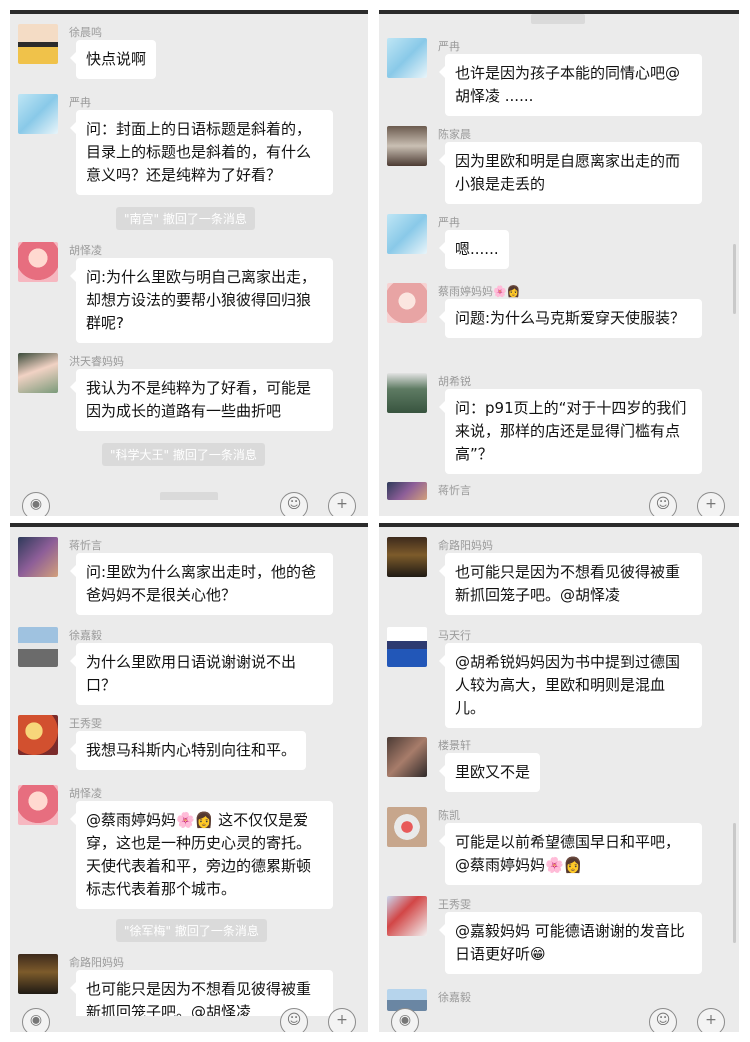  What do you see at coordinates (570, 584) in the screenshot?
I see `message-bubble: 也可能只是因为不想看见彼得被重新抓回笼子吧。@胡怿凌` at bounding box center [570, 584].